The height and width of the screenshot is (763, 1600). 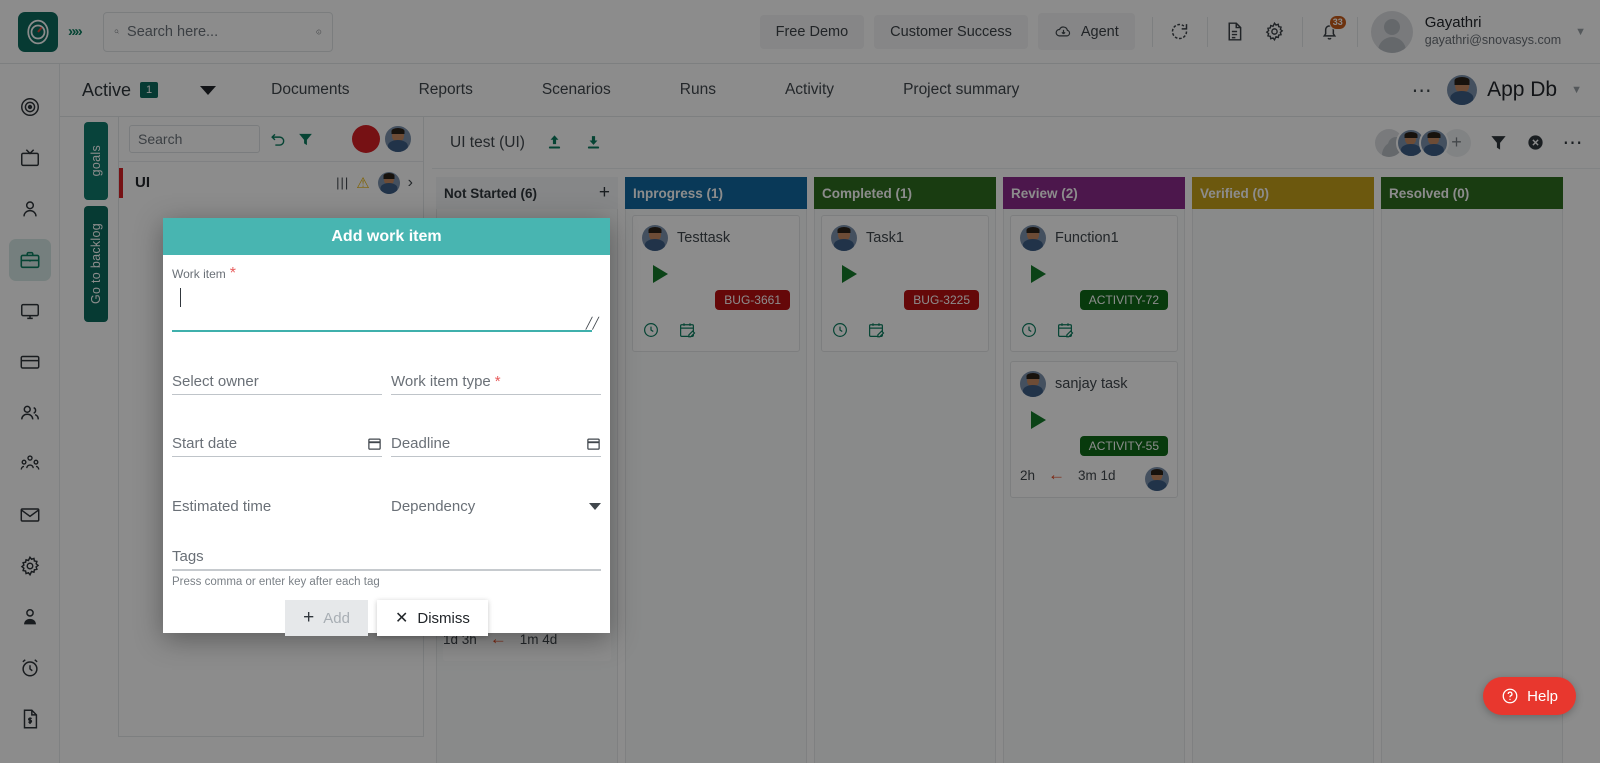 What do you see at coordinates (277, 444) in the screenshot?
I see `start-date-field: Start date` at bounding box center [277, 444].